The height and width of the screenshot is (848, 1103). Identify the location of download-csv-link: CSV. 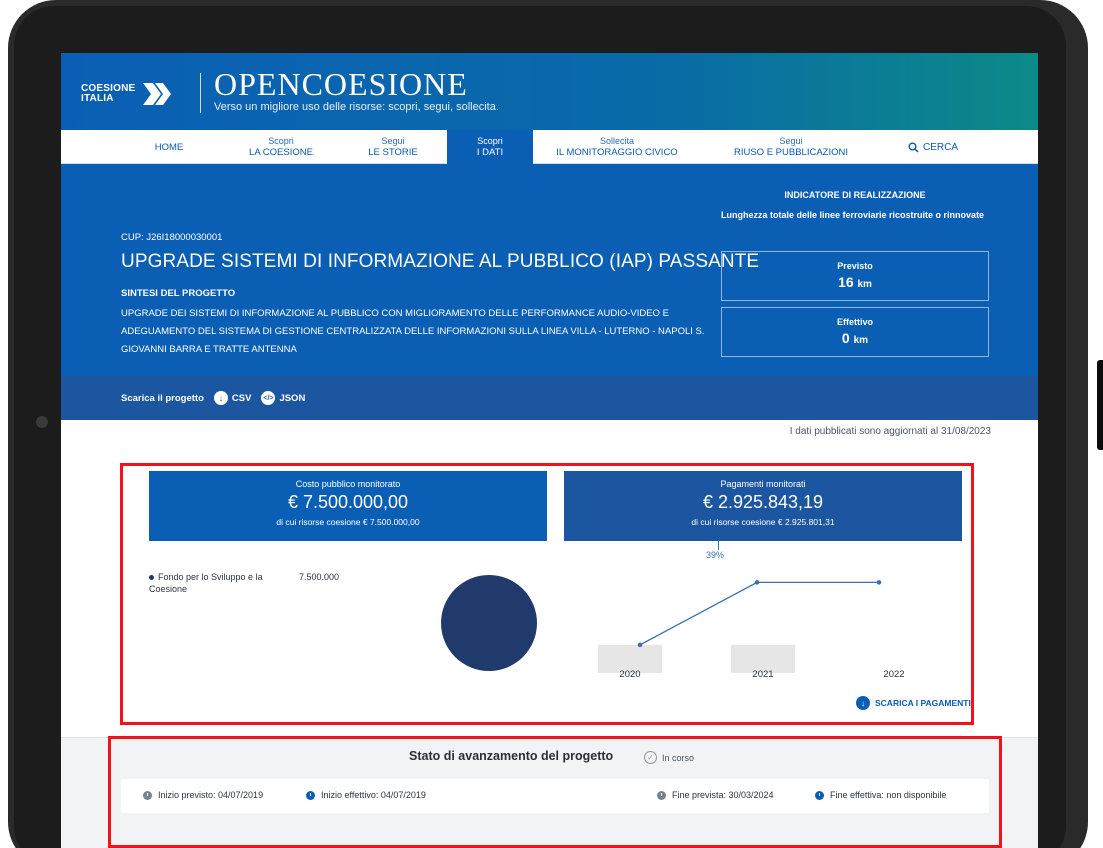
(242, 398).